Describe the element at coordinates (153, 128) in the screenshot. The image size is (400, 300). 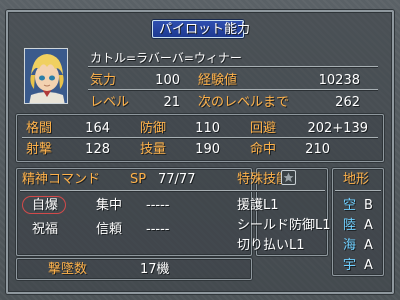
I see `bougyo-label: 防御` at that location.